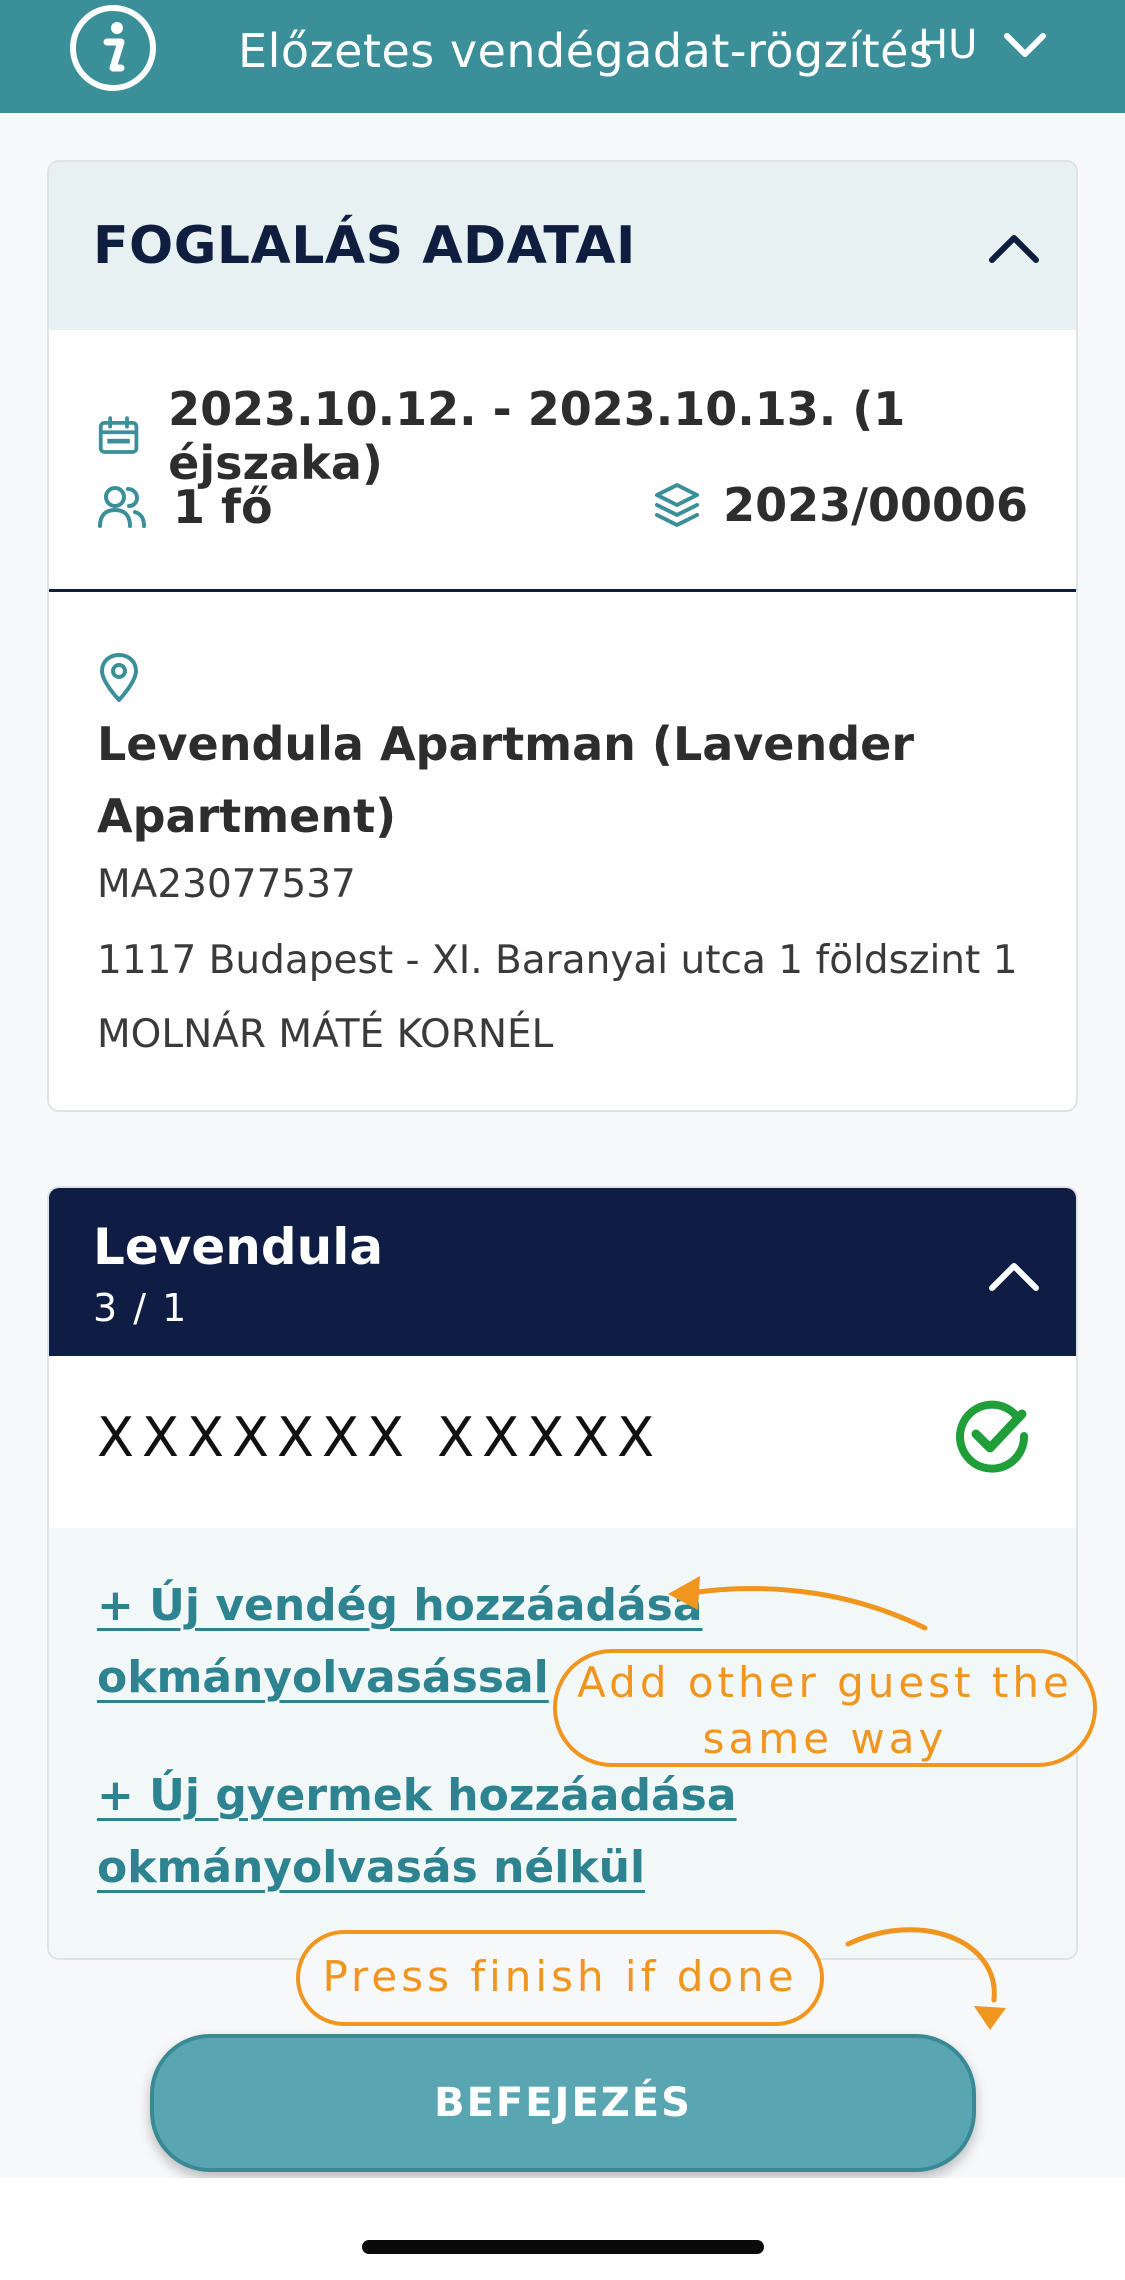 The image size is (1125, 2280). Describe the element at coordinates (380, 1437) in the screenshot. I see `guest-name: XXXXXXX XXXXX` at that location.